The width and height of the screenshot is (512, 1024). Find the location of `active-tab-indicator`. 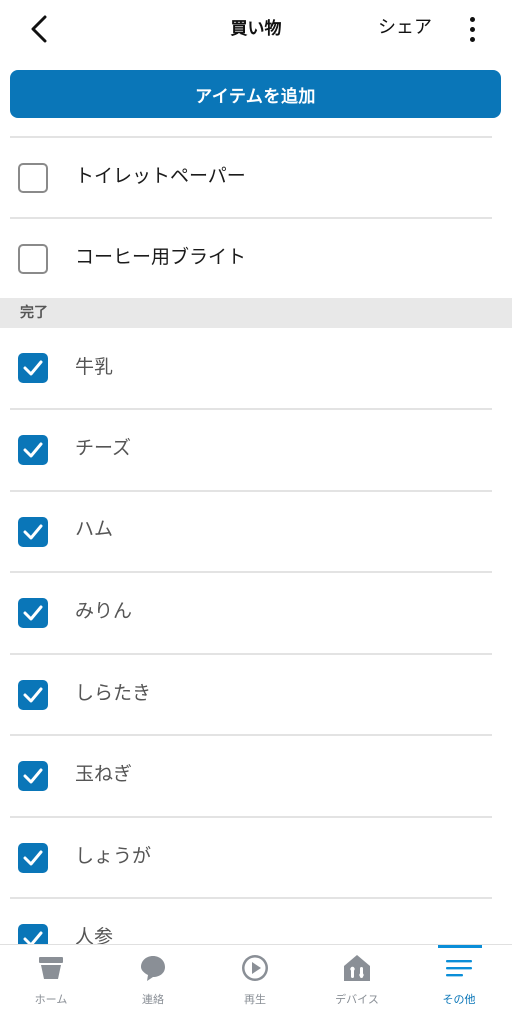

active-tab-indicator is located at coordinates (460, 946).